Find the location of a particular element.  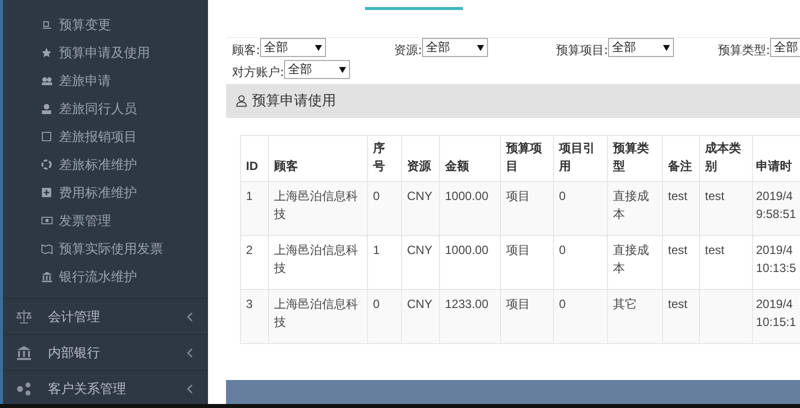

panel-title: 预算申请使用 is located at coordinates (294, 101).